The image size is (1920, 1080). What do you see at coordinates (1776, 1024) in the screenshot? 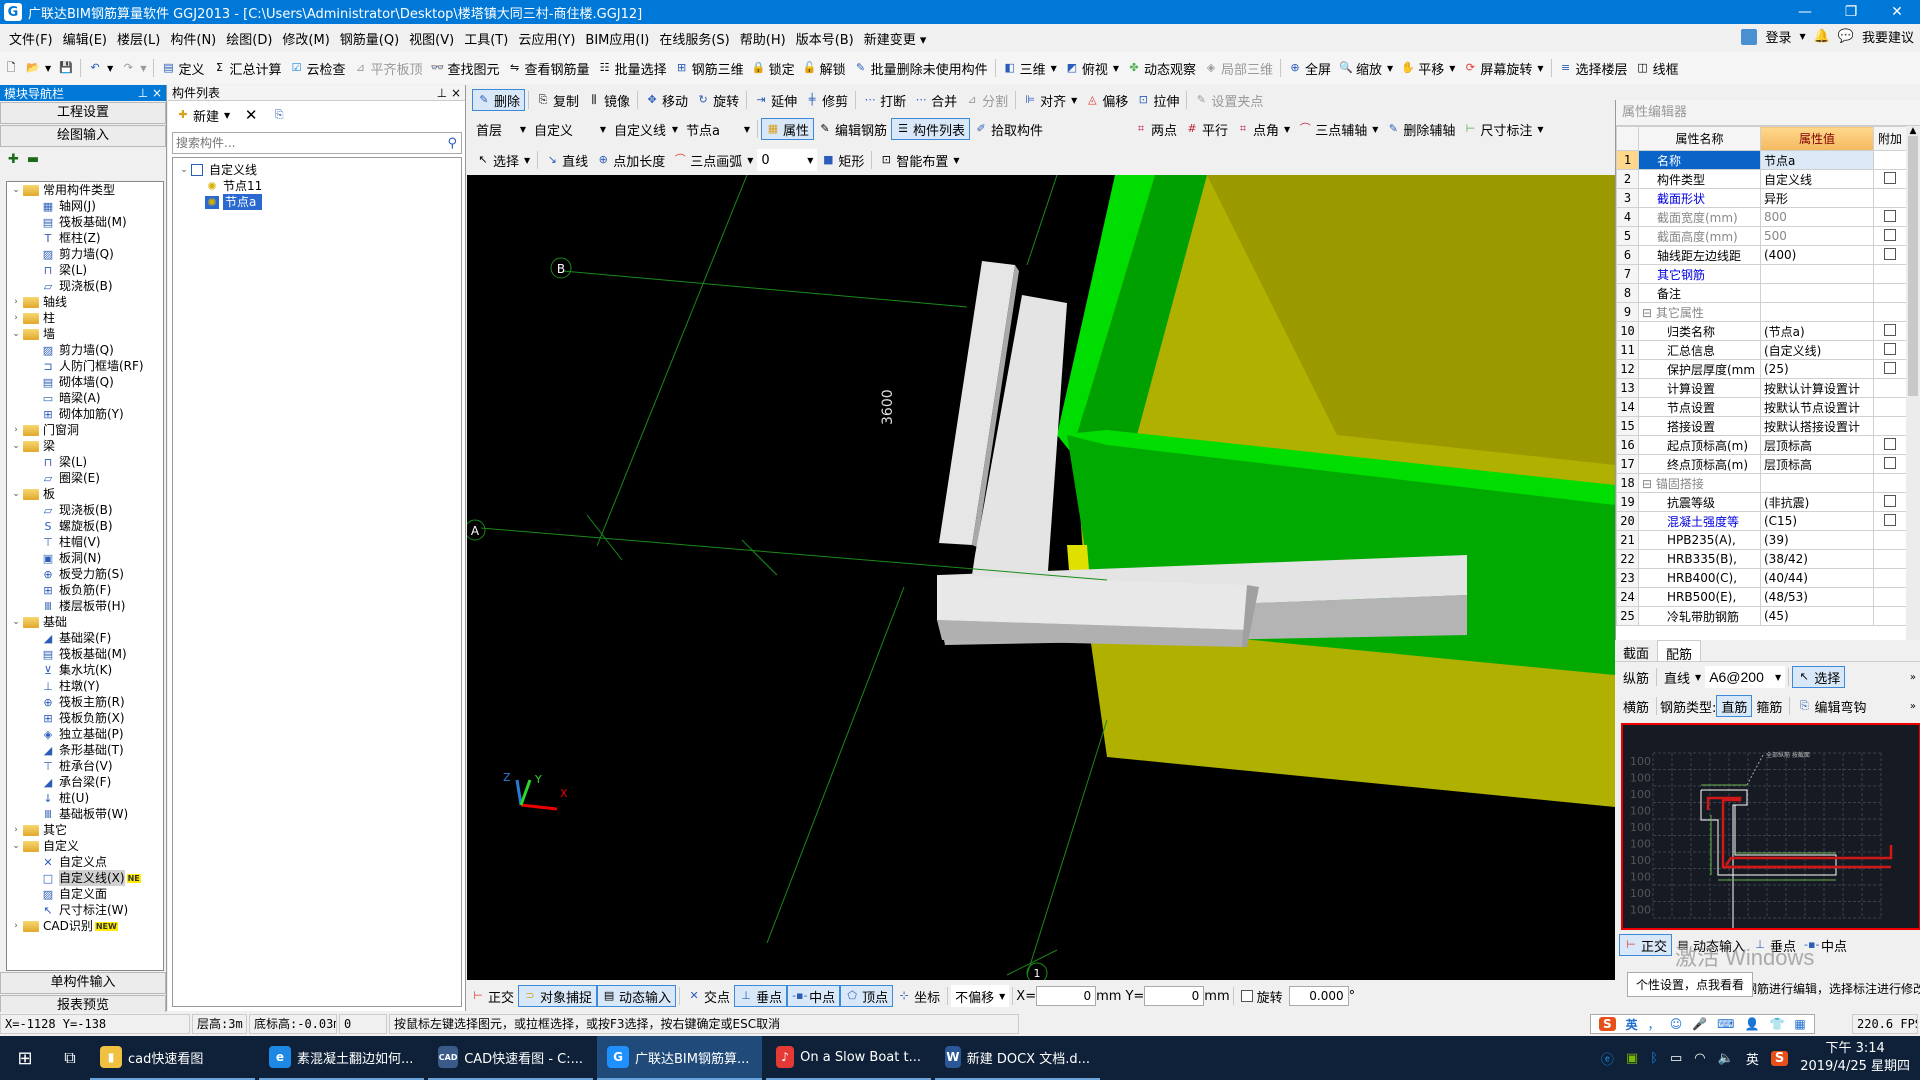
I see `ime-skin-icon: 👕` at bounding box center [1776, 1024].